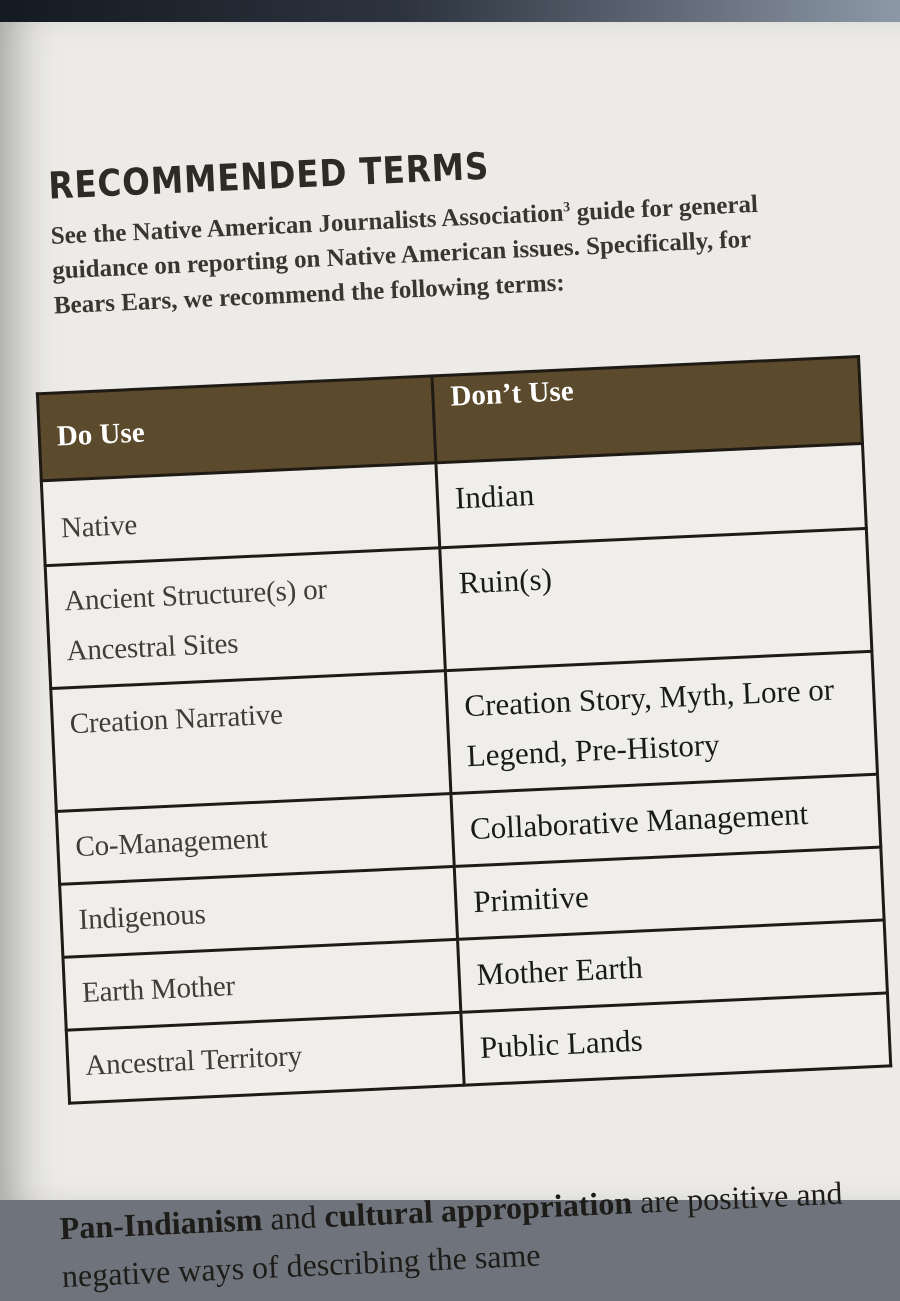  I want to click on paragraph-joiner: and, so click(293, 1217).